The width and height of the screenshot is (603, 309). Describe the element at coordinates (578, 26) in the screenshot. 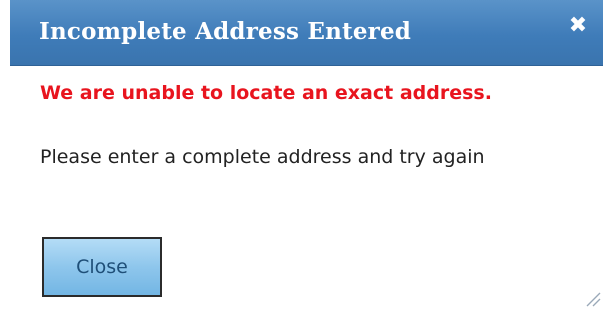

I see `close-icon: ✖` at that location.